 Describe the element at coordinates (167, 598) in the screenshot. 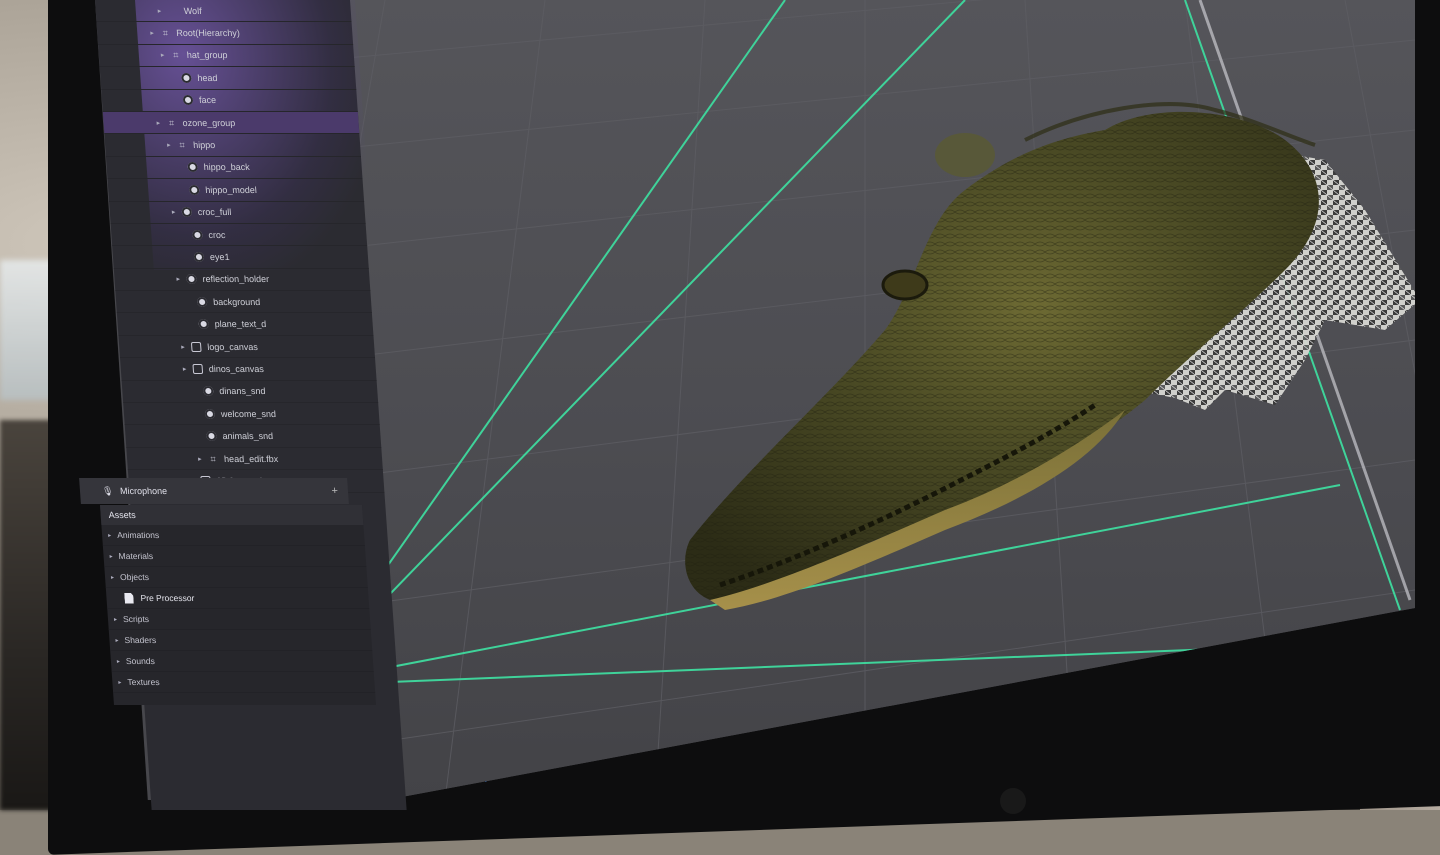

I see `asset-category-label: Pre Processor` at that location.